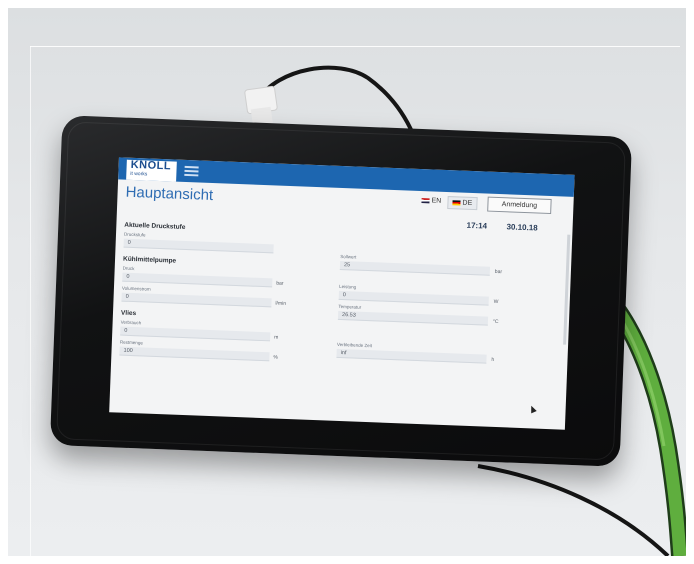 The height and width of the screenshot is (564, 694). Describe the element at coordinates (498, 272) in the screenshot. I see `sollwert-unit: bar` at that location.